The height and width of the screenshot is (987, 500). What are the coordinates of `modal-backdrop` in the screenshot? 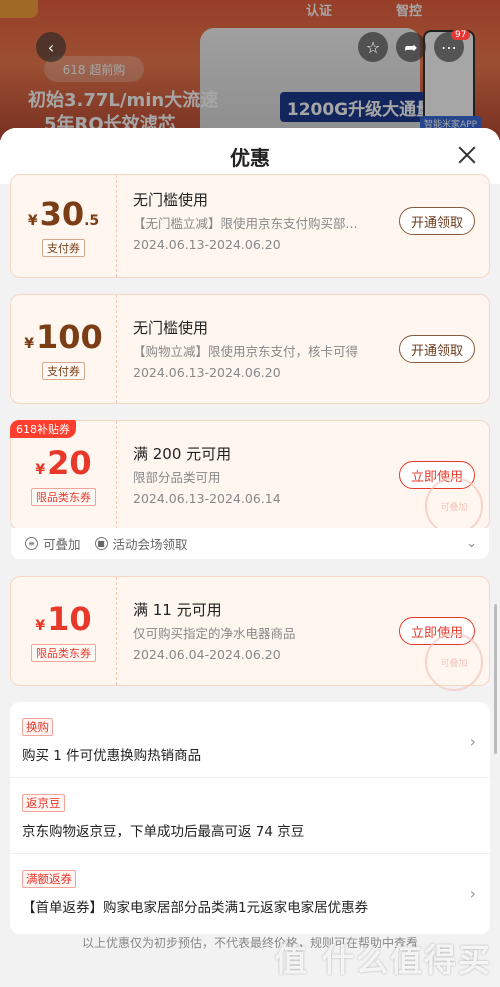 It's located at (250, 70).